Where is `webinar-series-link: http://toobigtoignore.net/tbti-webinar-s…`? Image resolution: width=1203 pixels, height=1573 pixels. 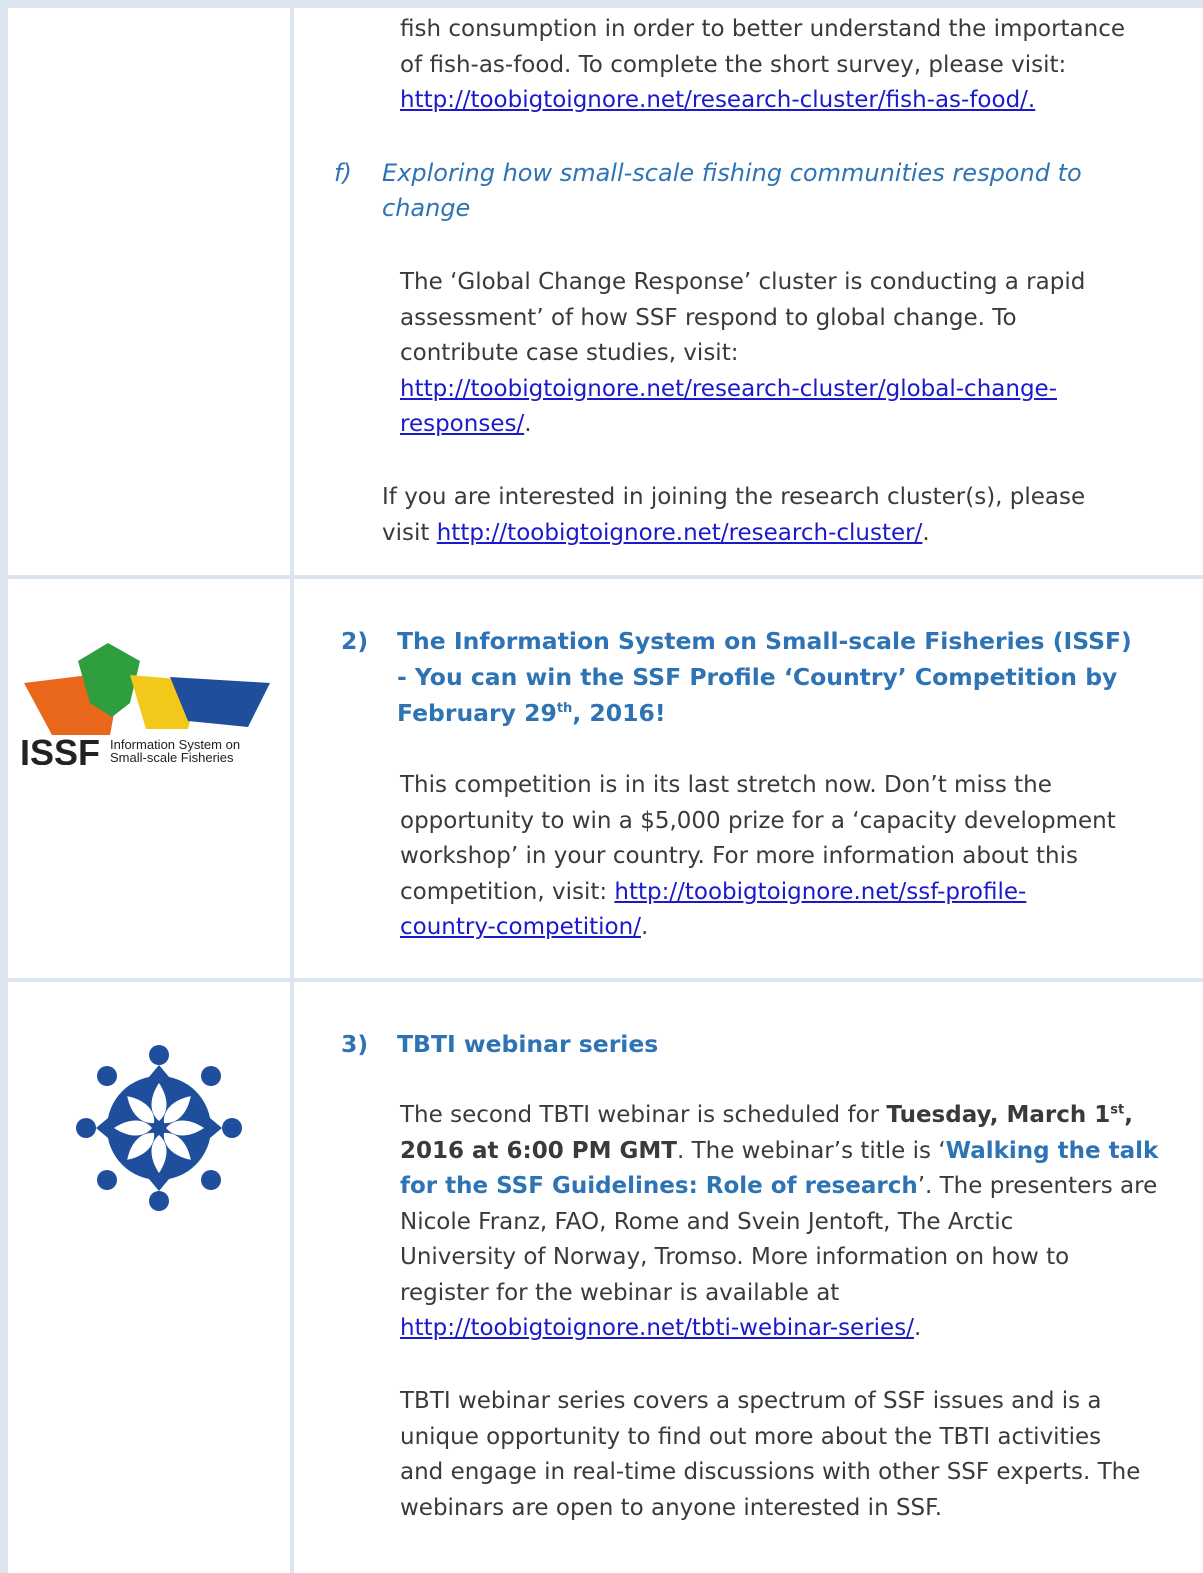
webinar-series-link: http://toobigtoignore.net/tbti-webinar-s… is located at coordinates (657, 1328).